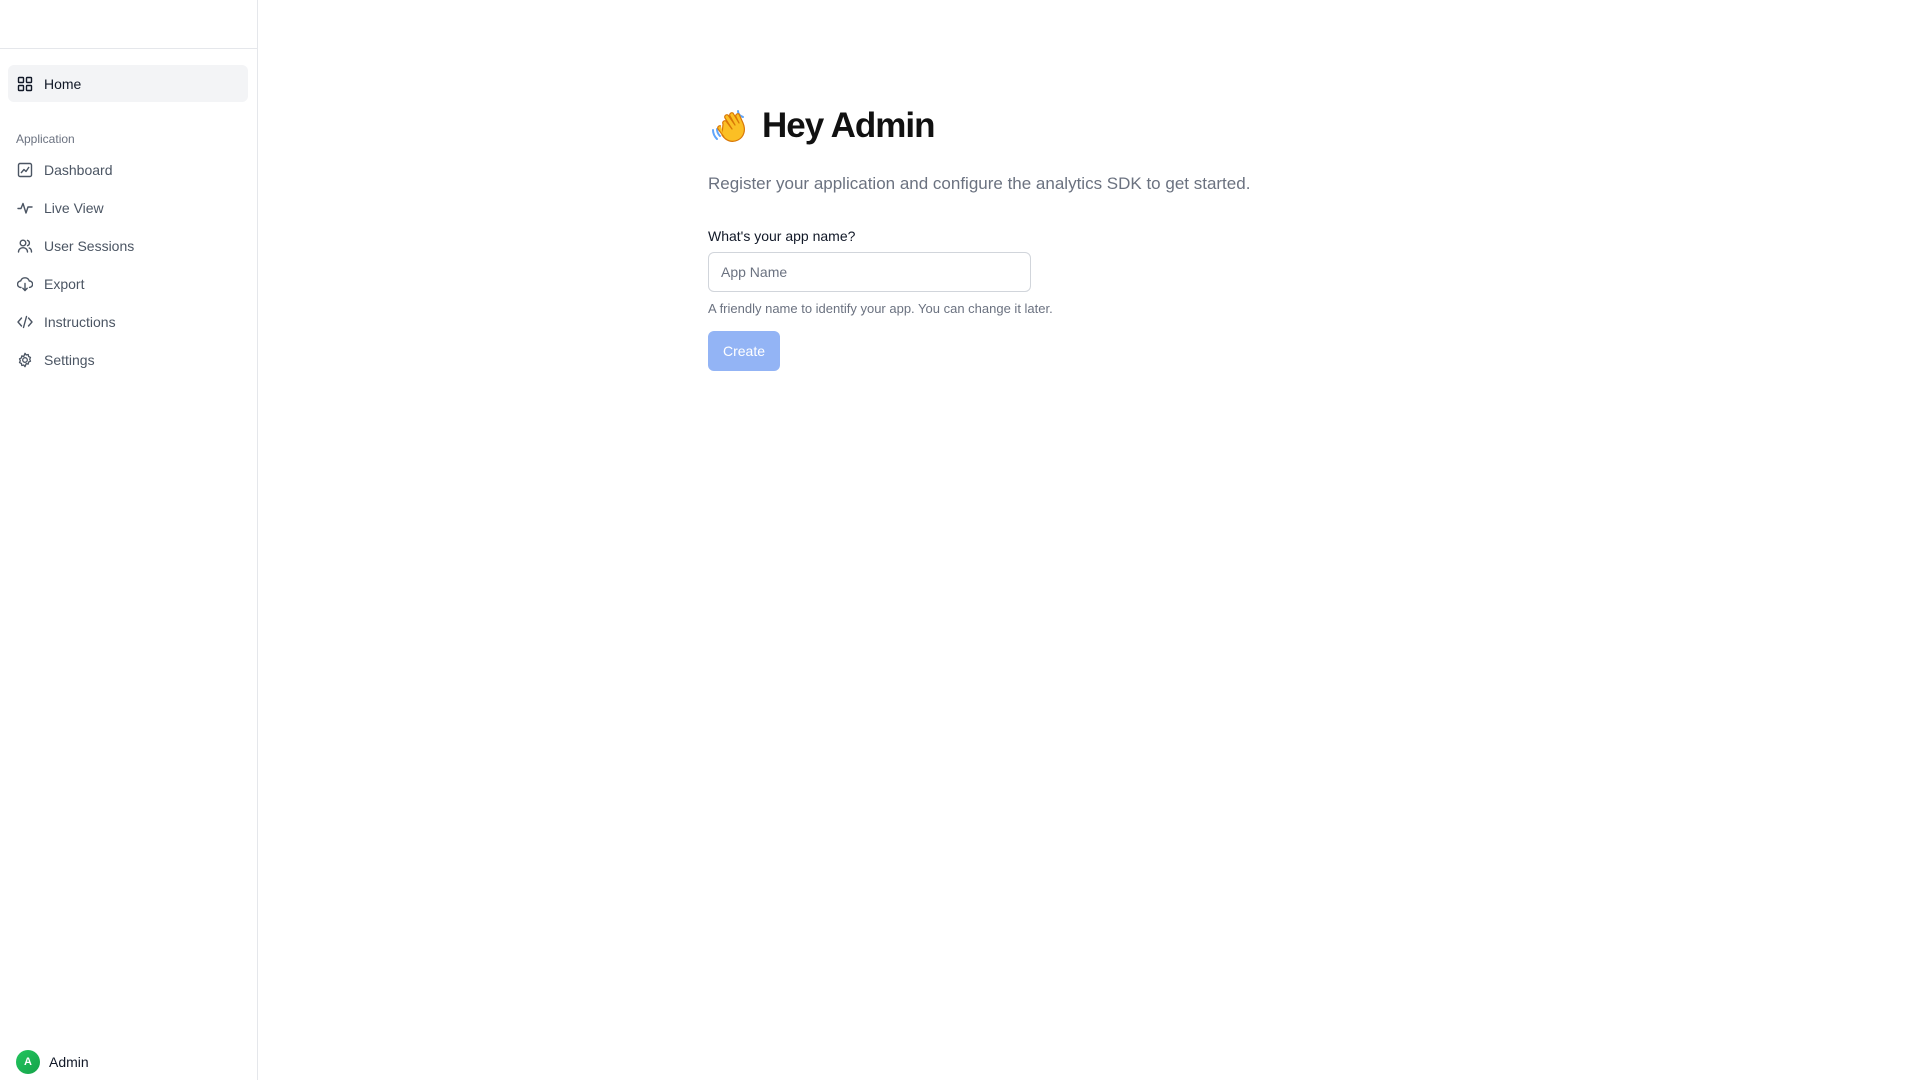 The width and height of the screenshot is (1920, 1080). What do you see at coordinates (782, 236) in the screenshot?
I see `app-name-label: What's your app name?` at bounding box center [782, 236].